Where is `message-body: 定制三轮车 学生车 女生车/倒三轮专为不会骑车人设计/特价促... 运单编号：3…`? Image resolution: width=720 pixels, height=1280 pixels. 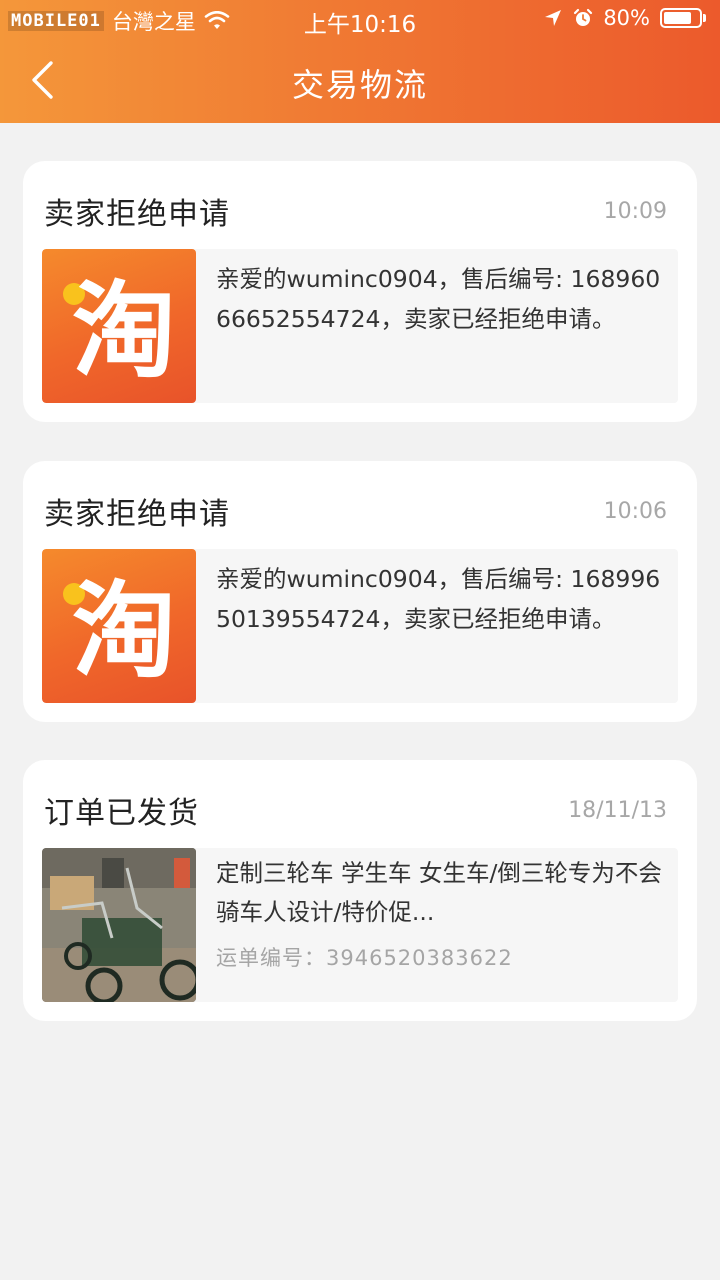 message-body: 定制三轮车 学生车 女生车/倒三轮专为不会骑车人设计/特价促... 运单编号：3… is located at coordinates (360, 925).